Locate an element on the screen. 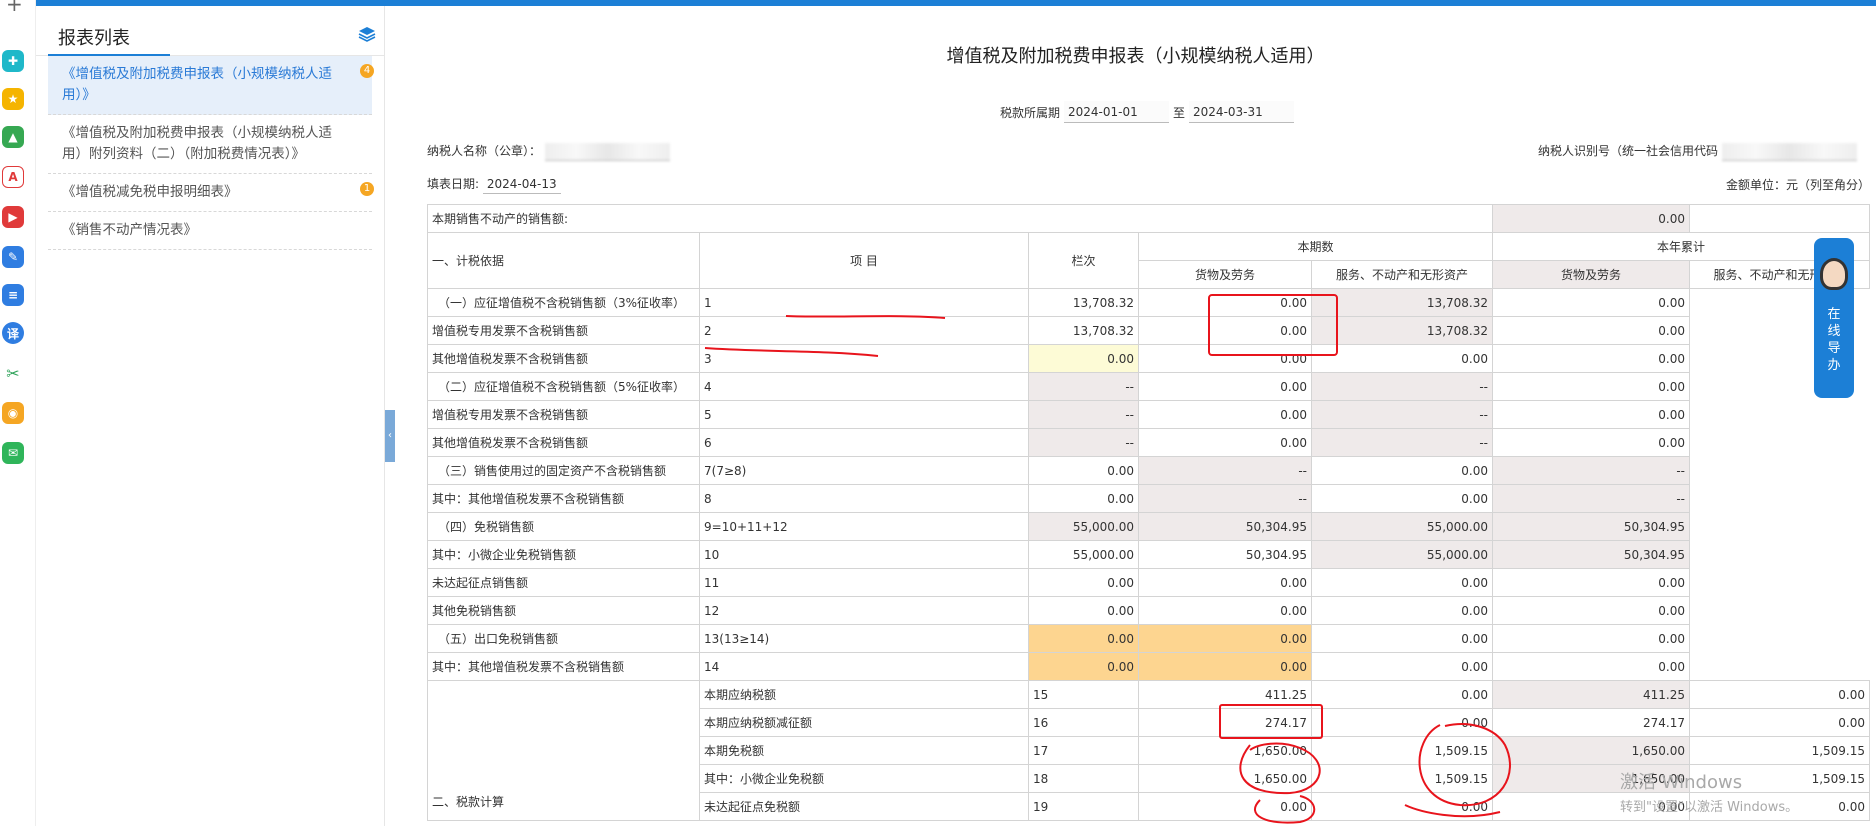 Image resolution: width=1876 pixels, height=826 pixels. row-label: 其他增值税发票不含税销售额 is located at coordinates (563, 358).